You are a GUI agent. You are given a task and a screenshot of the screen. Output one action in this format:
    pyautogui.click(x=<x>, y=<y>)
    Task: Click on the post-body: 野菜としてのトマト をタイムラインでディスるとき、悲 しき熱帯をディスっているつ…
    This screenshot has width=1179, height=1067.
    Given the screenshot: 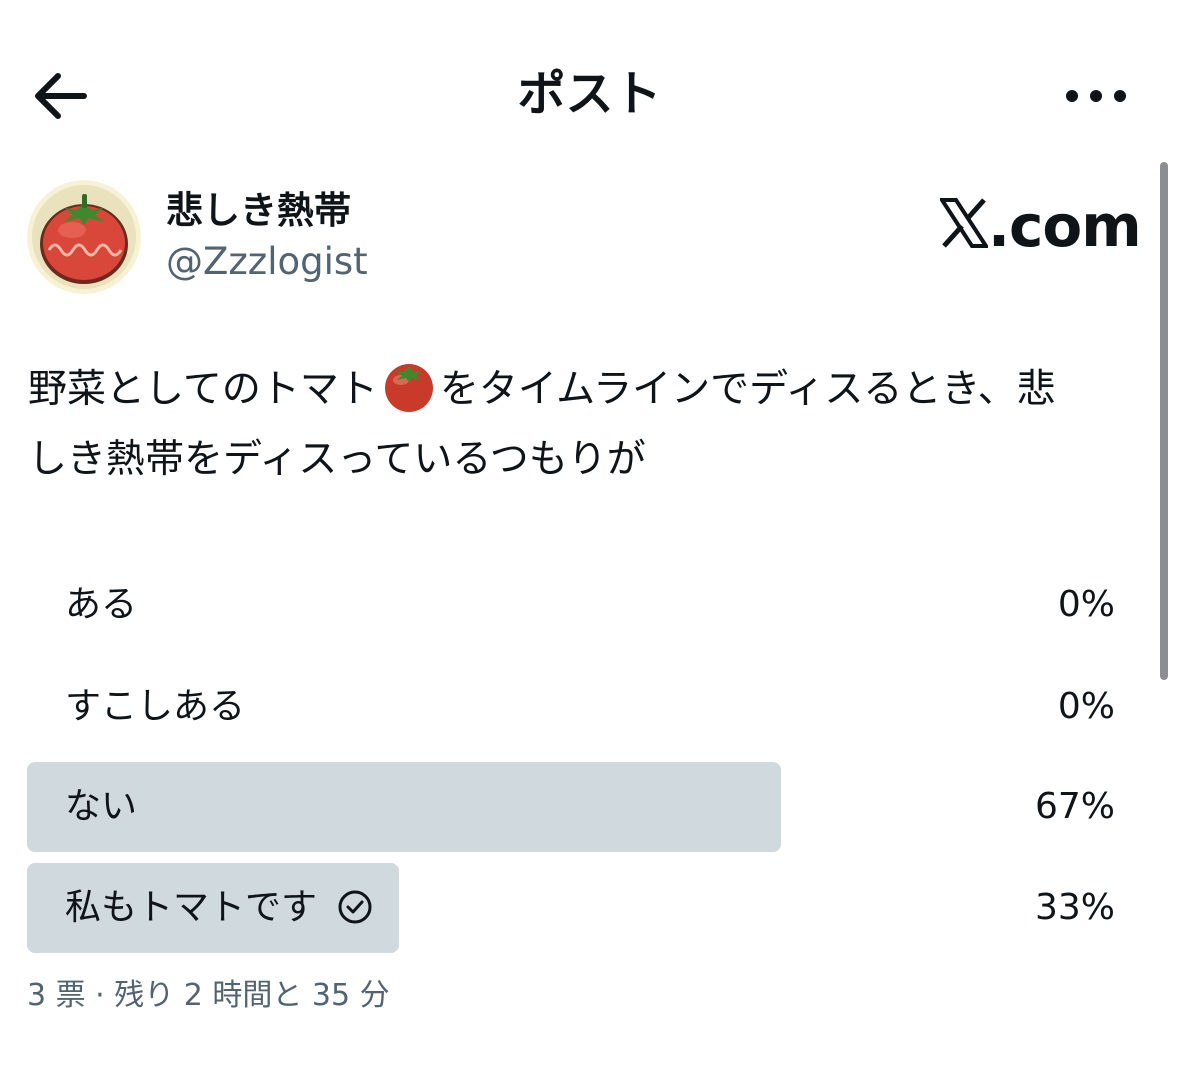 What is the action you would take?
    pyautogui.click(x=590, y=425)
    